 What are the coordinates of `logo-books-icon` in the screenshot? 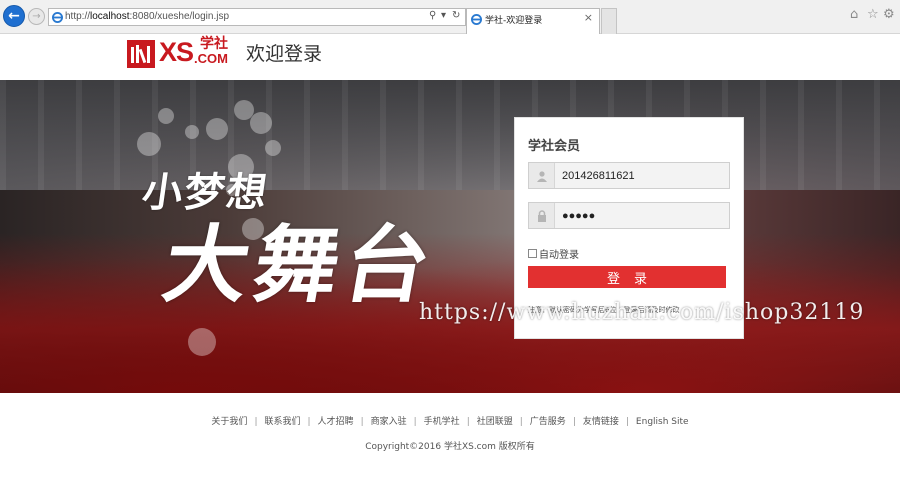 It's located at (141, 54).